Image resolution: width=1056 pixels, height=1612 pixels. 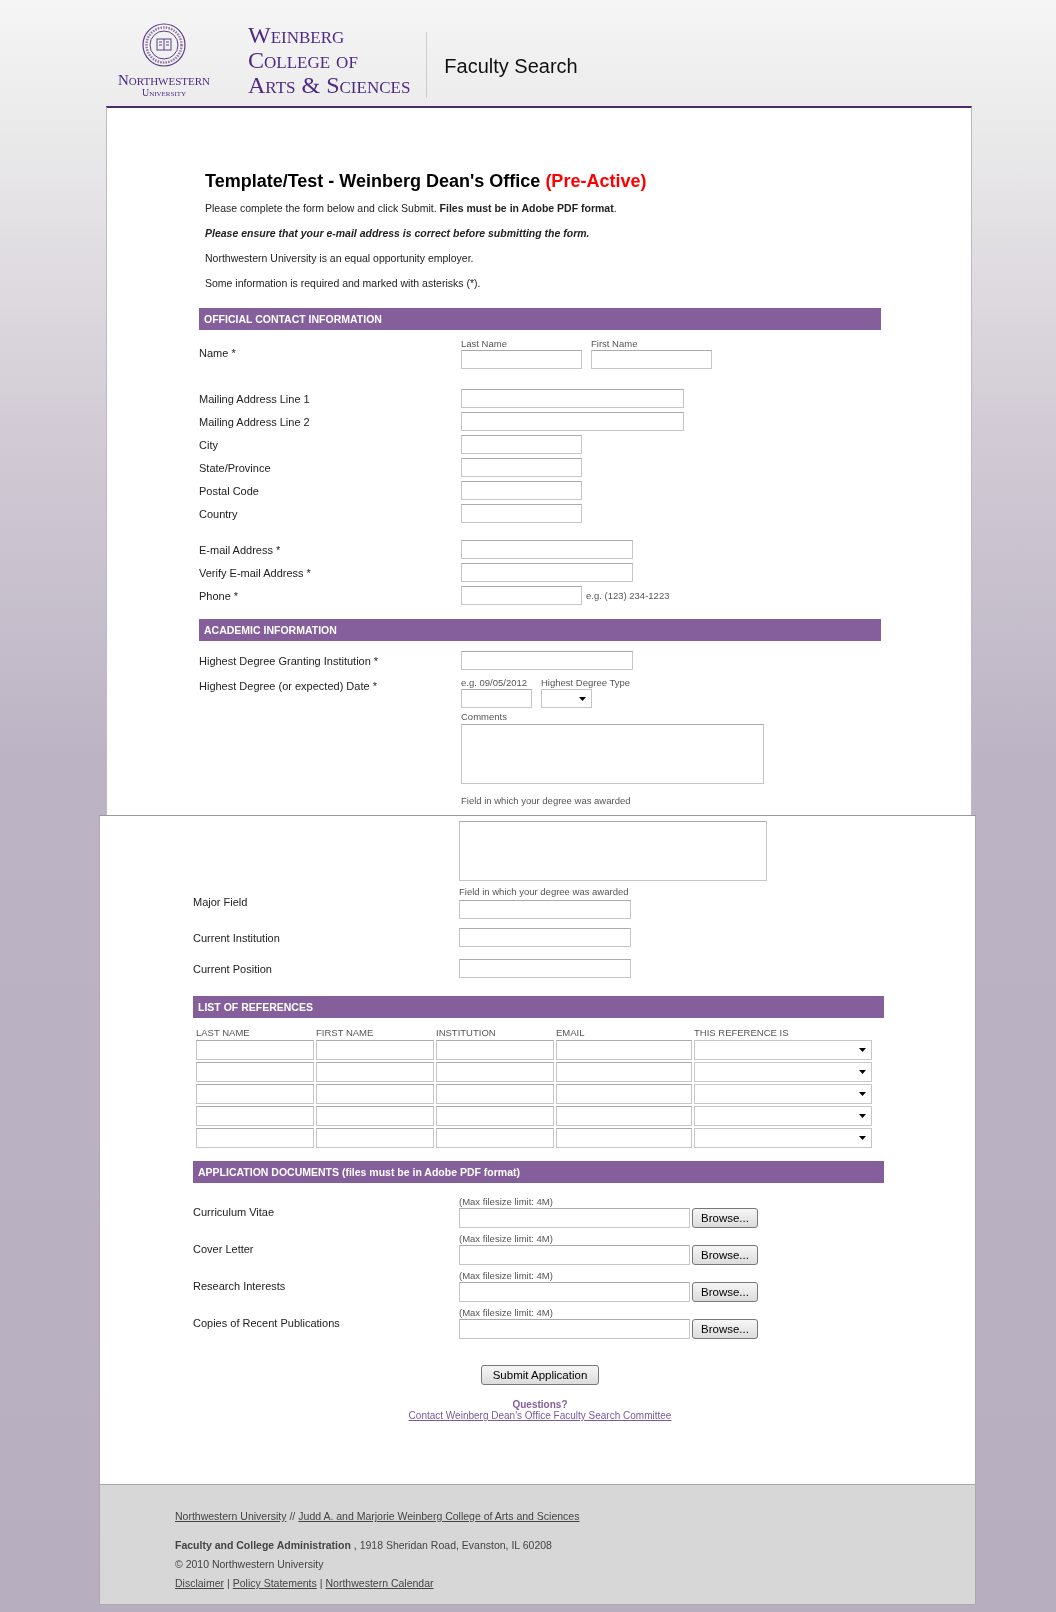 I want to click on copyright-text: © 2010 Northwestern University, so click(x=250, y=1564).